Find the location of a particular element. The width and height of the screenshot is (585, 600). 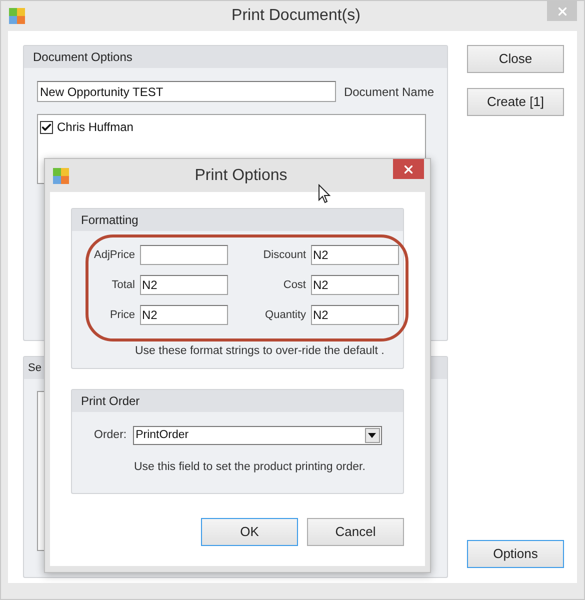

format-field is located at coordinates (184, 255).